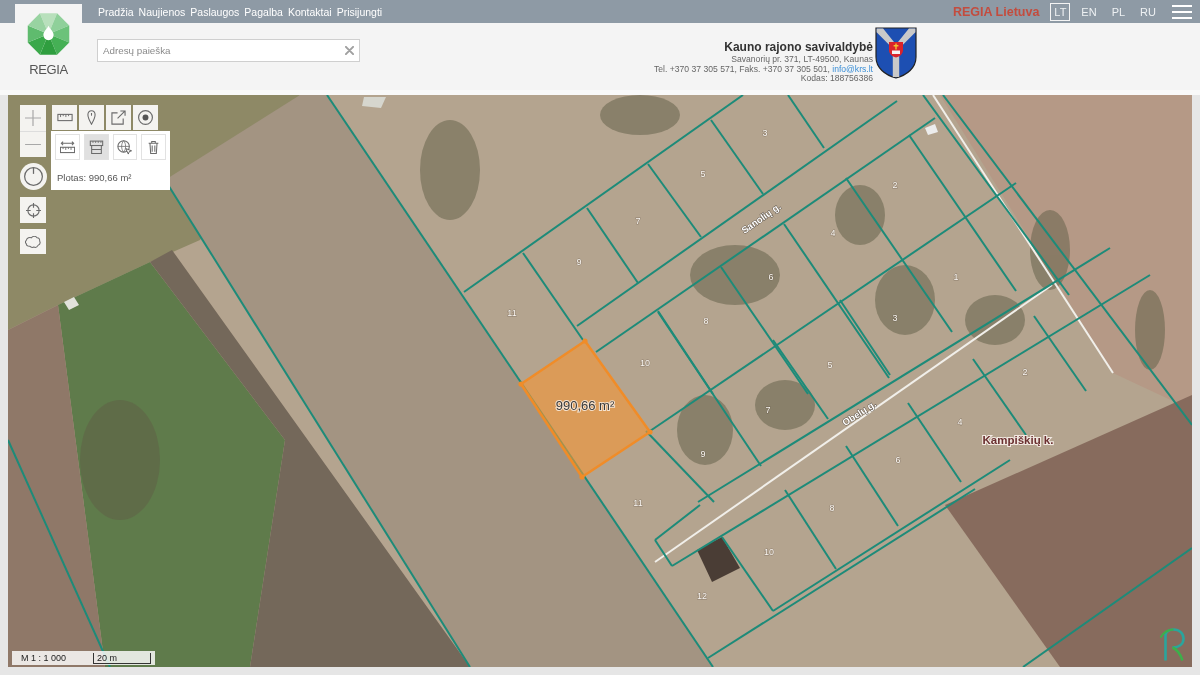  What do you see at coordinates (836, 79) in the screenshot?
I see `company-code-text: Kodas: 188756386` at bounding box center [836, 79].